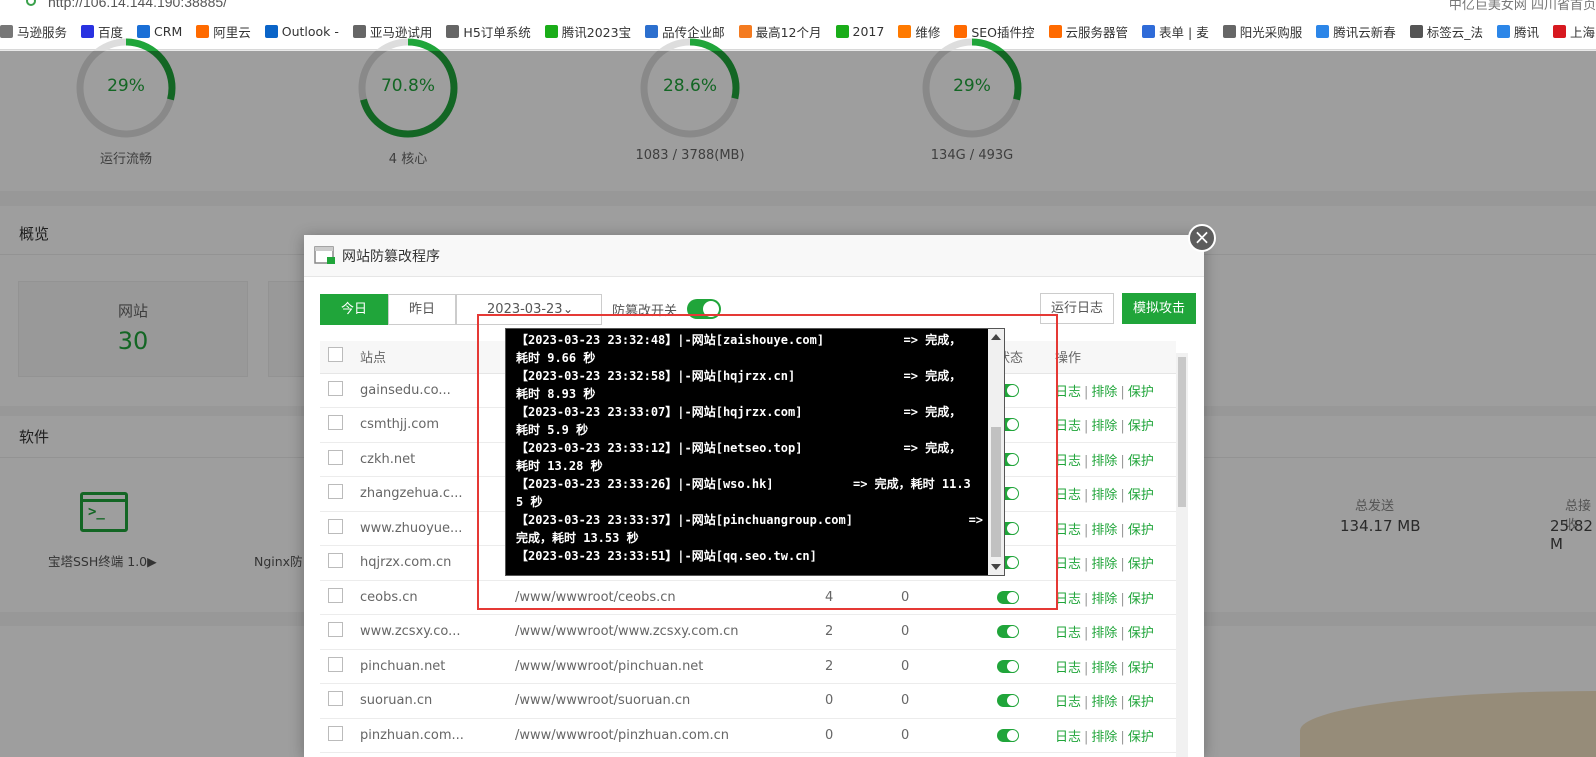 The width and height of the screenshot is (1596, 757). What do you see at coordinates (670, 666) in the screenshot?
I see `site-path: /www/wwwroot/pinchuan.net` at bounding box center [670, 666].